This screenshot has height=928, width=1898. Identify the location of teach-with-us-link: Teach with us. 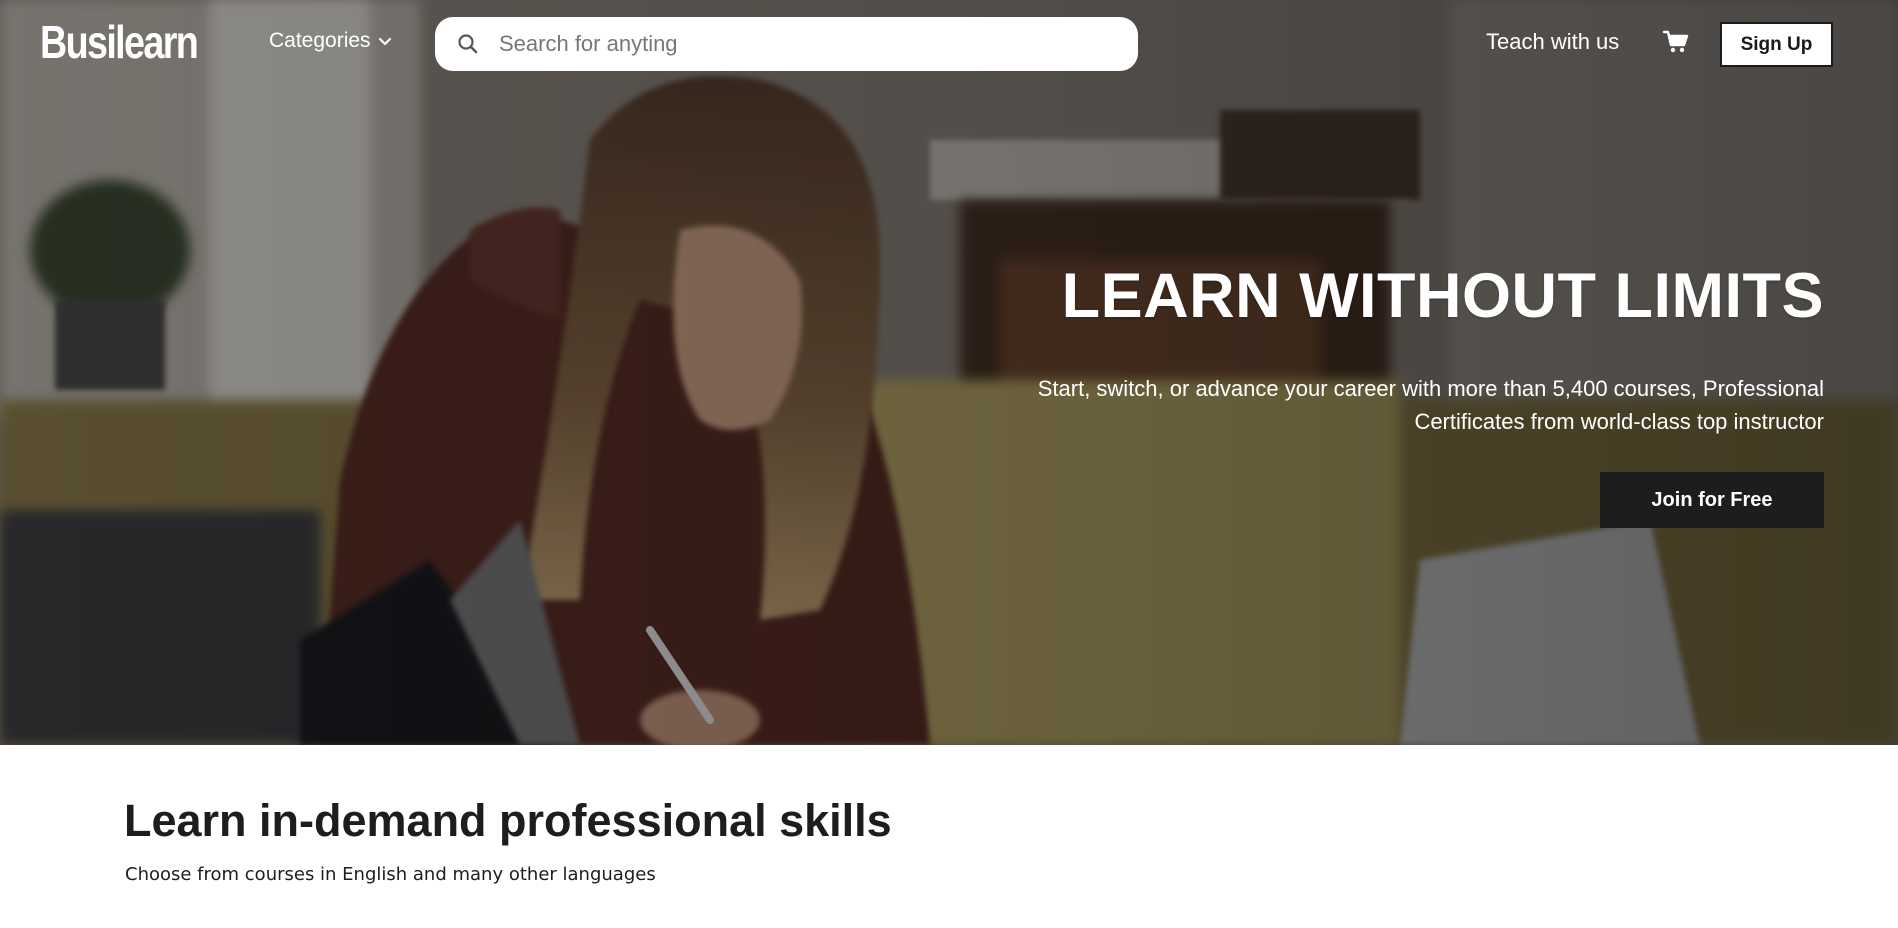
(1552, 42).